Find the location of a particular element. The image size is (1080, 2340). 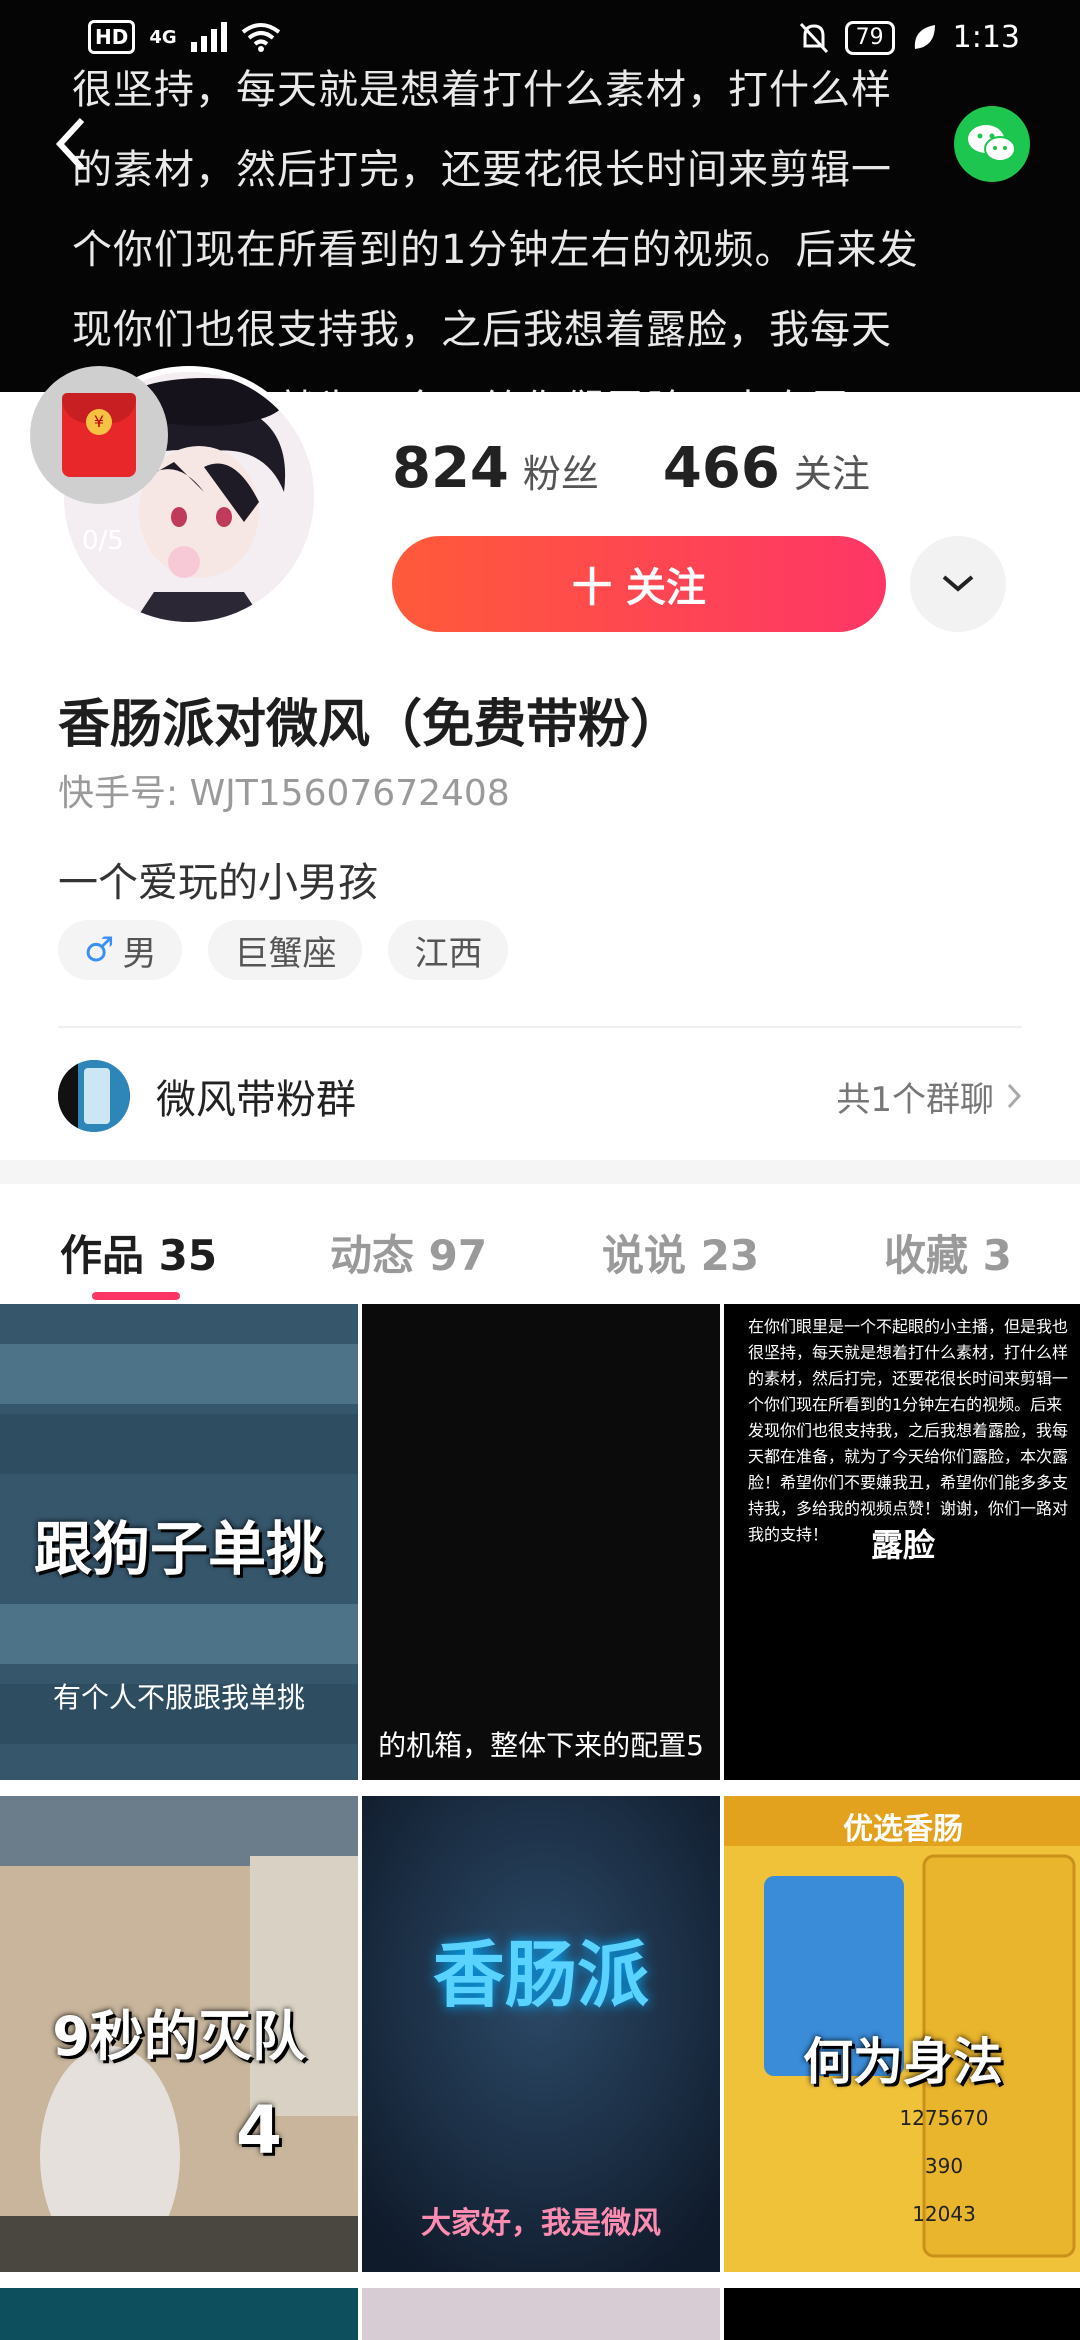

profile-tags: ♂ 男 巨蟹座 江西 is located at coordinates (283, 950).